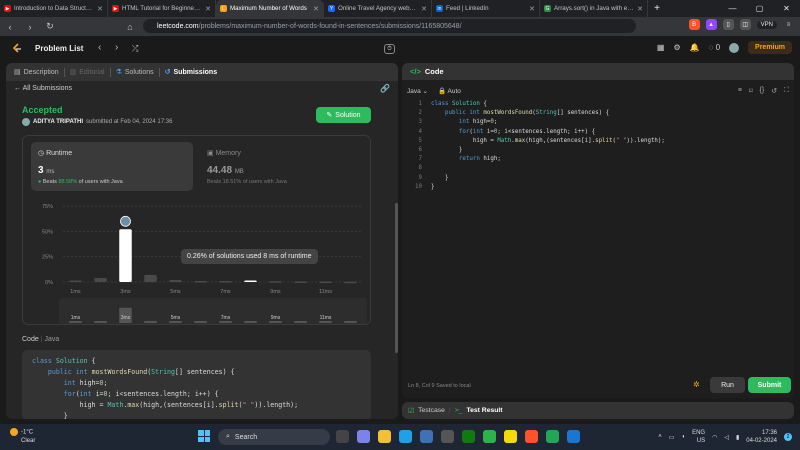 This screenshot has width=800, height=450. What do you see at coordinates (734, 47) in the screenshot?
I see `user-avatar` at bounding box center [734, 47].